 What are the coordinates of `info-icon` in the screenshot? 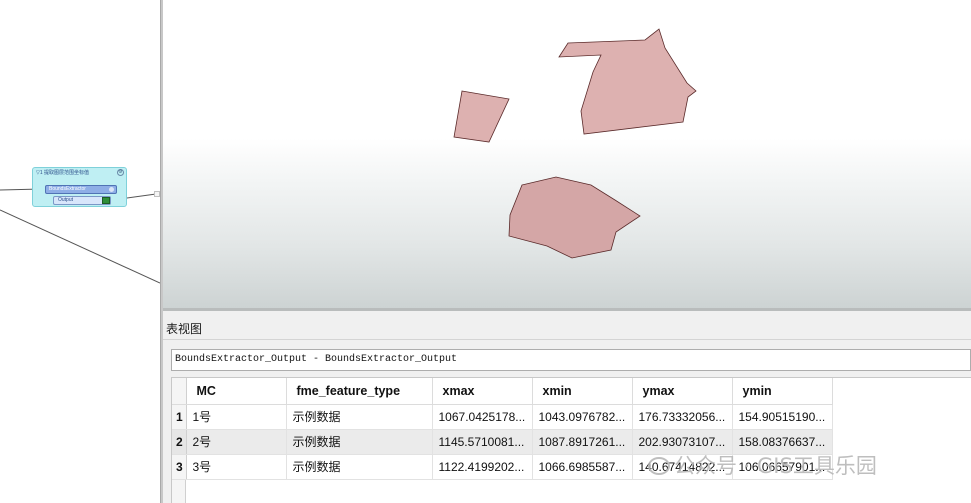 It's located at (111, 189).